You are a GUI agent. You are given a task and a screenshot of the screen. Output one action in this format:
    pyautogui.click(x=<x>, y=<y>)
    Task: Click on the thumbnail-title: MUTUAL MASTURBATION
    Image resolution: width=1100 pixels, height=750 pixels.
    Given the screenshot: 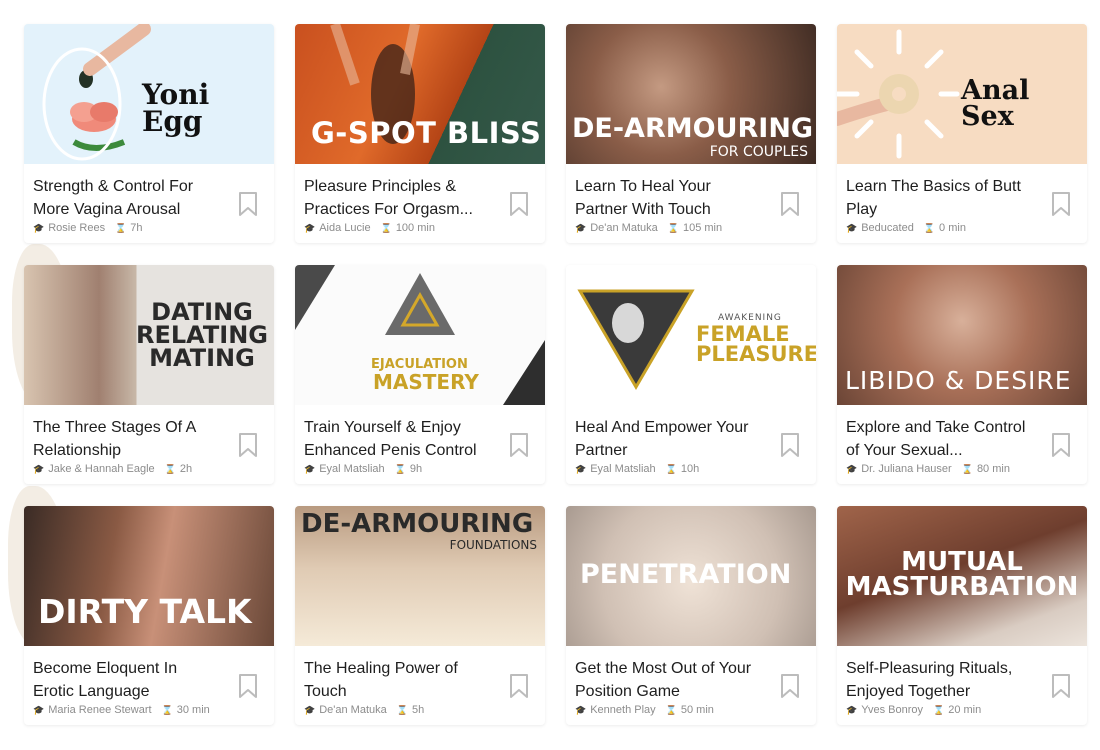 What is the action you would take?
    pyautogui.click(x=962, y=574)
    